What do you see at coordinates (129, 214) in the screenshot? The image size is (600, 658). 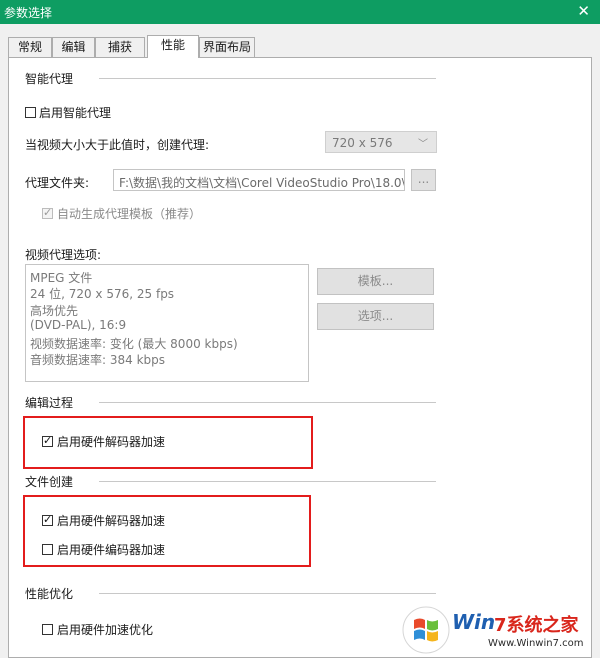 I see `auto-template-label: 自动生成代理模板（推荐）` at bounding box center [129, 214].